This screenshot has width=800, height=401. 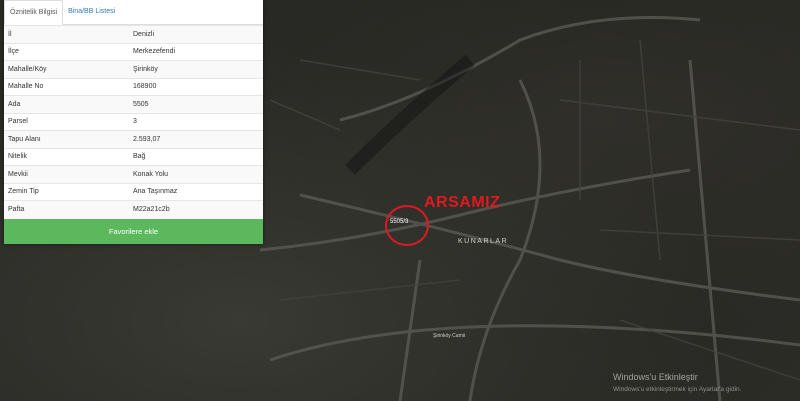 I want to click on tab-attributes: Öznitelik Bilgisi, so click(x=34, y=12).